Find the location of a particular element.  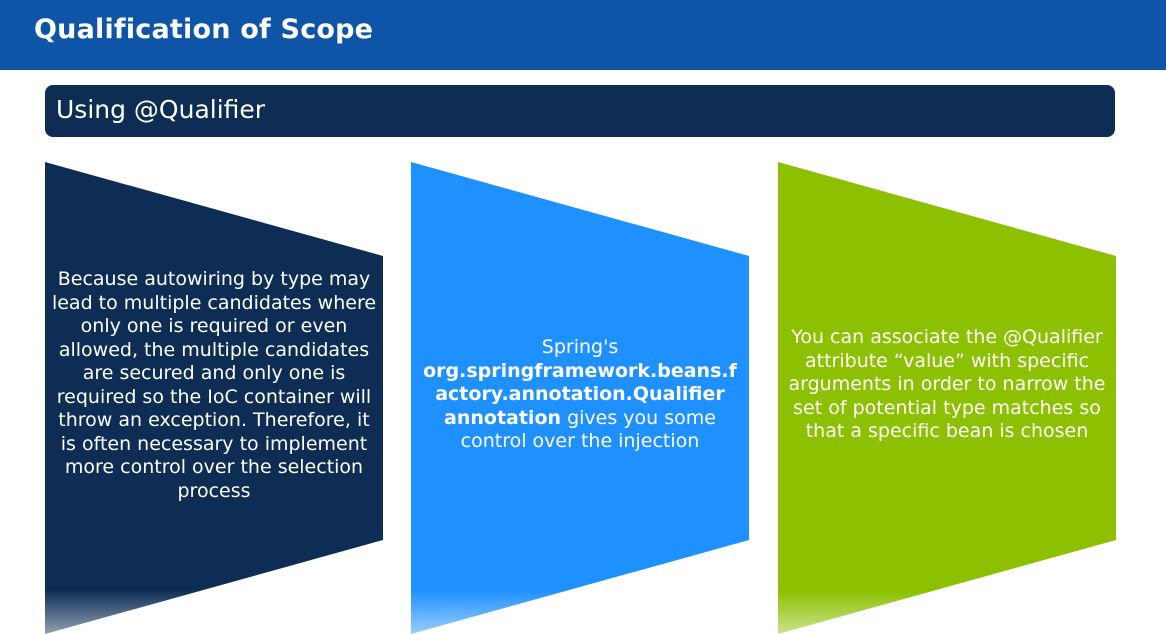

section-label: Using @Qualifier is located at coordinates (161, 109).